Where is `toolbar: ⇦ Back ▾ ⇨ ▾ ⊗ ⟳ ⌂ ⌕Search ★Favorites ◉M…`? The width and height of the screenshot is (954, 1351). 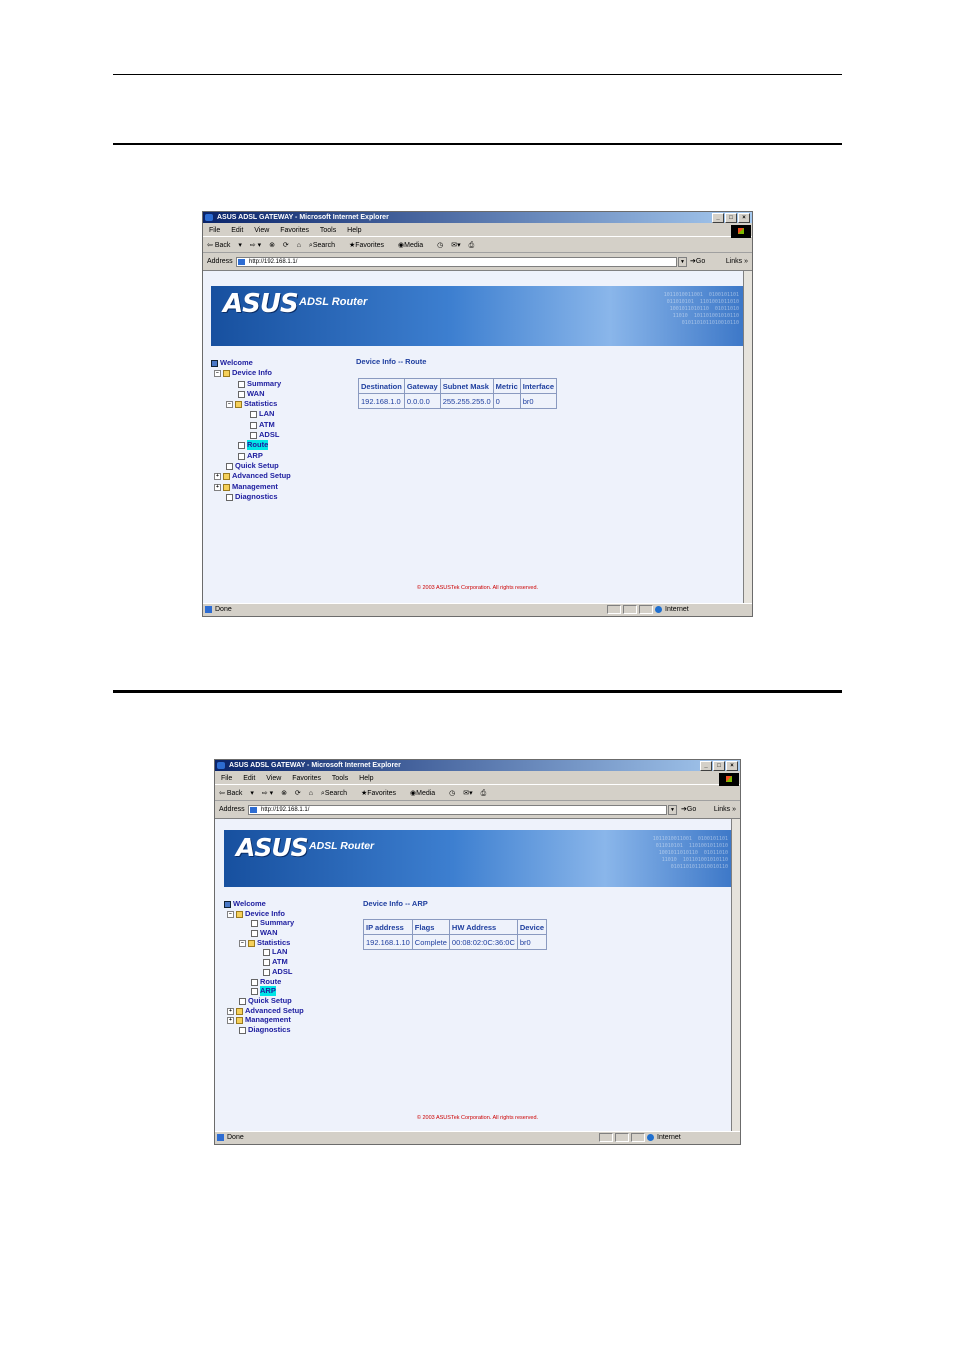 toolbar: ⇦ Back ▾ ⇨ ▾ ⊗ ⟳ ⌂ ⌕Search ★Favorites ◉M… is located at coordinates (477, 246).